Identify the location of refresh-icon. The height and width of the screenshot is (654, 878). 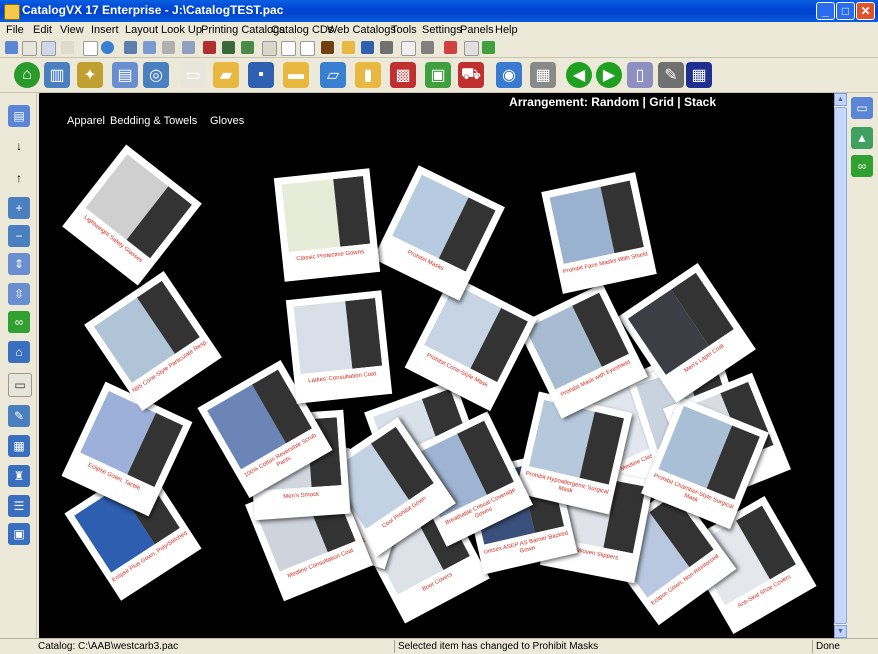
(488, 47).